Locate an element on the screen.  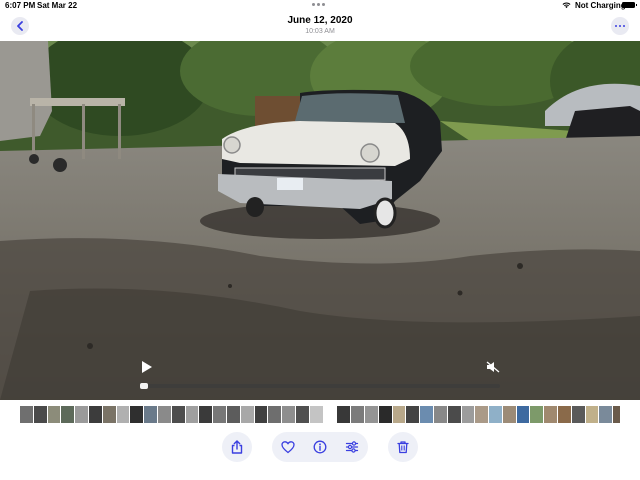
page-subtitle: 10:03 AM is located at coordinates (320, 31).